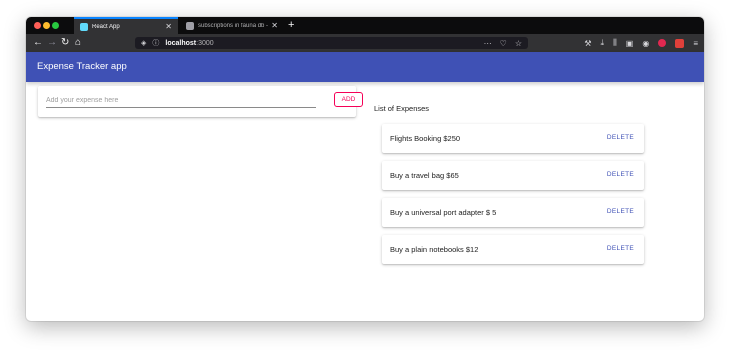  I want to click on tab-search-result: subscriptions in fauna db - Go ✕, so click(232, 25).